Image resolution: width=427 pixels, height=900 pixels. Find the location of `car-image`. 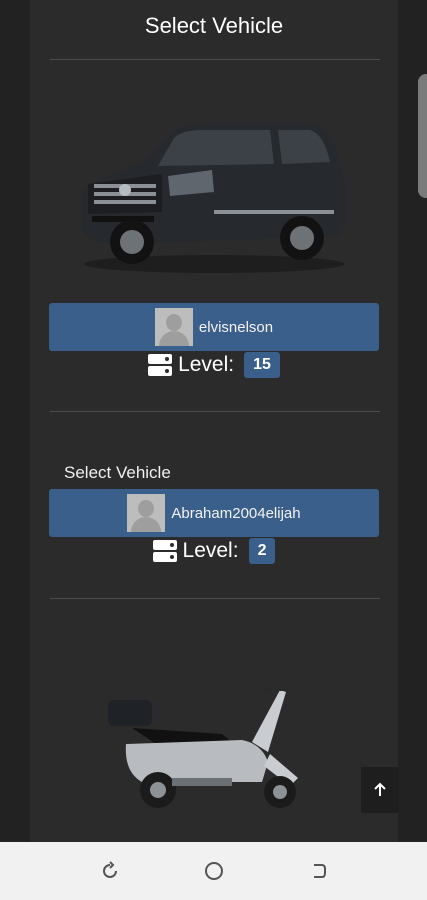

car-image is located at coordinates (214, 197).